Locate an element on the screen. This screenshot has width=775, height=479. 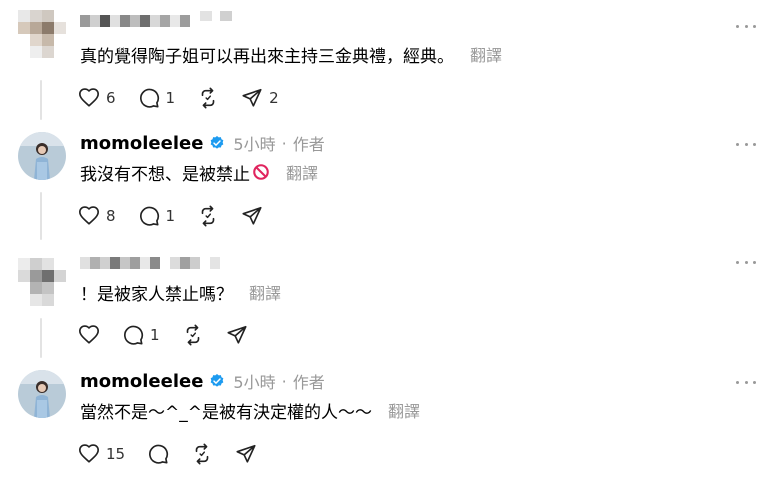
reply-button is located at coordinates (158, 454).